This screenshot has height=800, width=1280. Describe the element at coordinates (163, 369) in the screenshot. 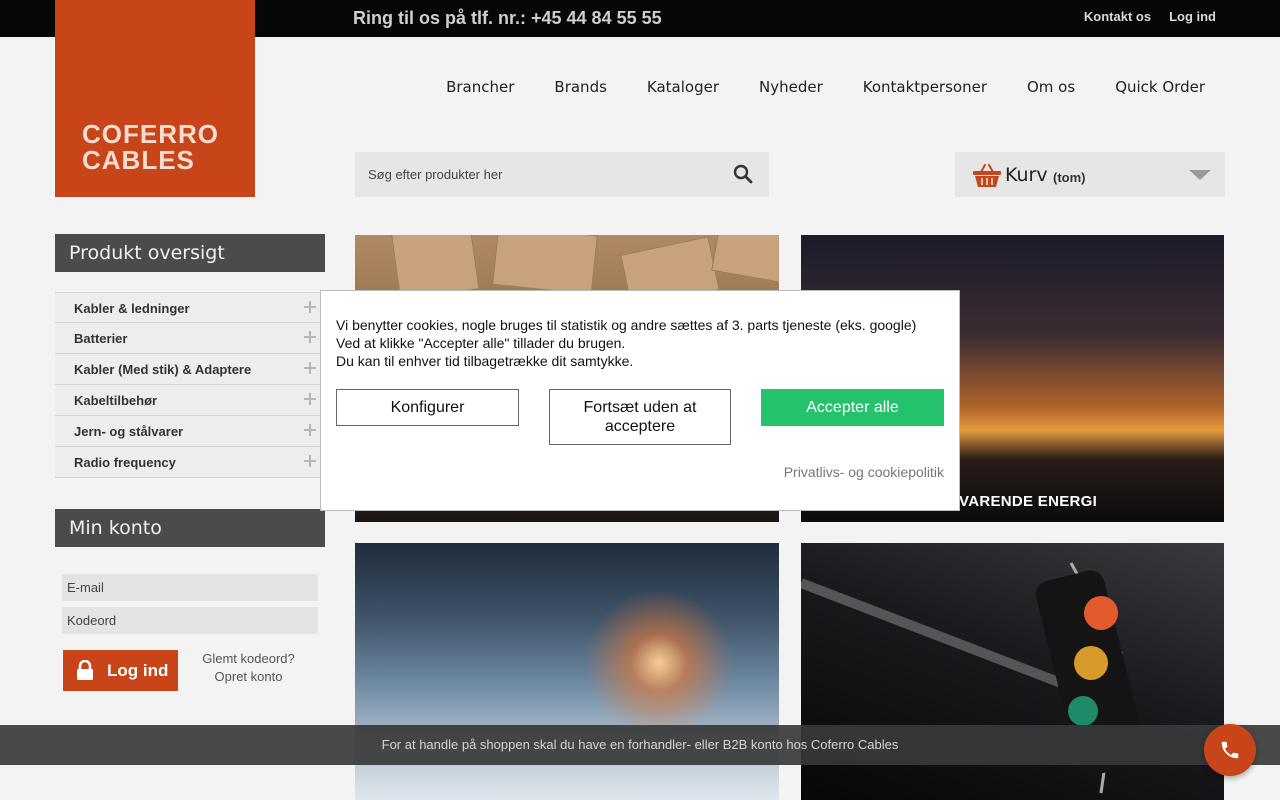

I see `category-label: Kabler (Med stik) & Adaptere` at that location.